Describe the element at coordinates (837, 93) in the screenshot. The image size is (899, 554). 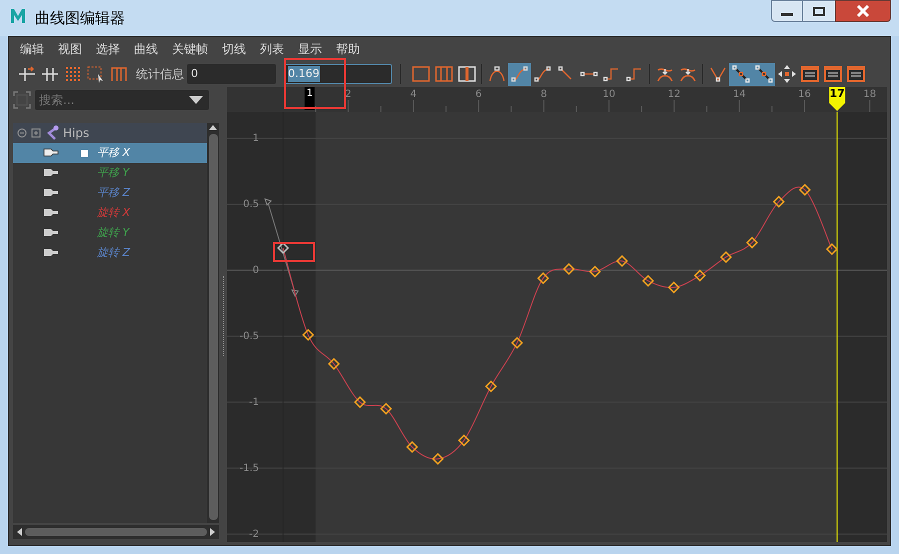
I see `ref-line-label: 17` at that location.